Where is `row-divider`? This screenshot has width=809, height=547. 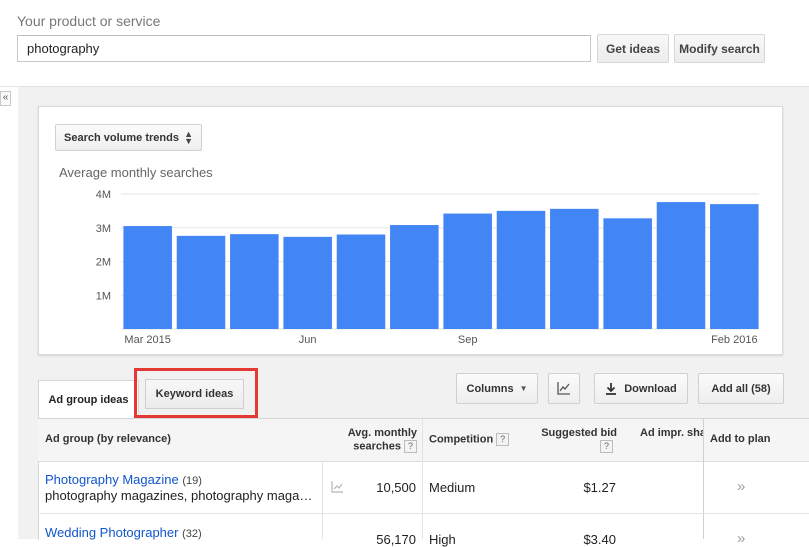
row-divider is located at coordinates (423, 513).